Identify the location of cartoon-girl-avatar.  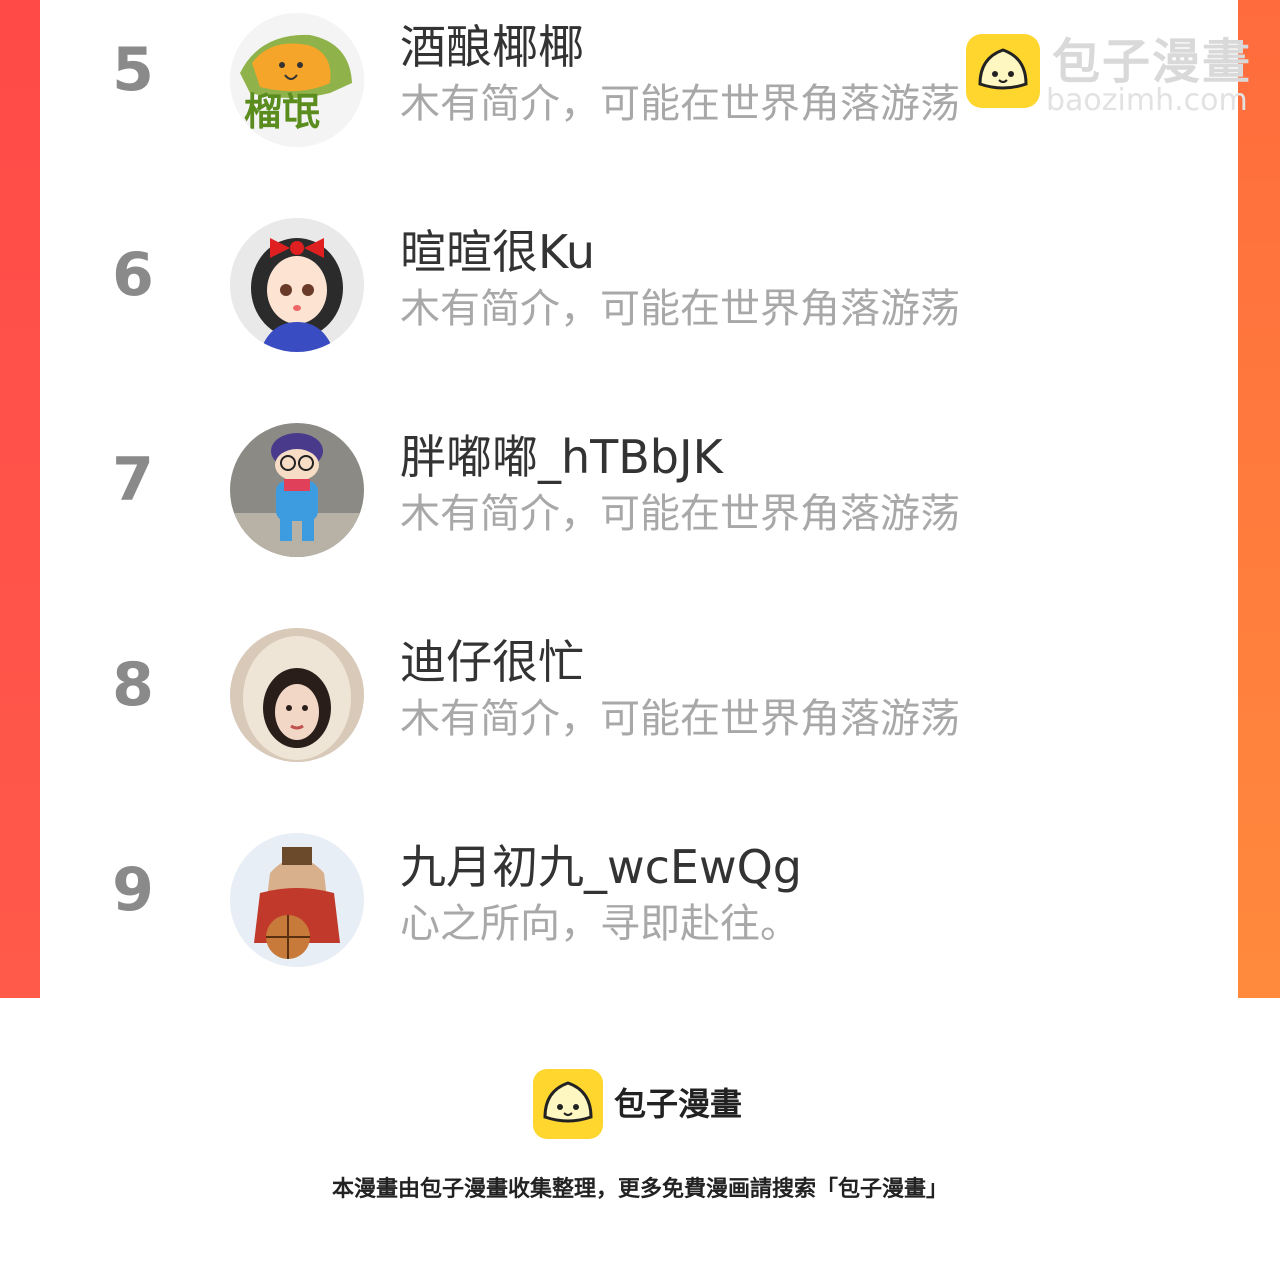
(297, 285).